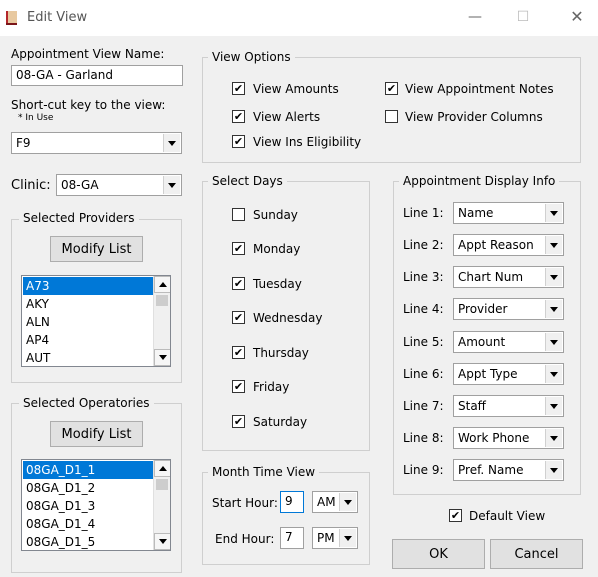 Image resolution: width=598 pixels, height=577 pixels. I want to click on list-item: A73, so click(88, 286).